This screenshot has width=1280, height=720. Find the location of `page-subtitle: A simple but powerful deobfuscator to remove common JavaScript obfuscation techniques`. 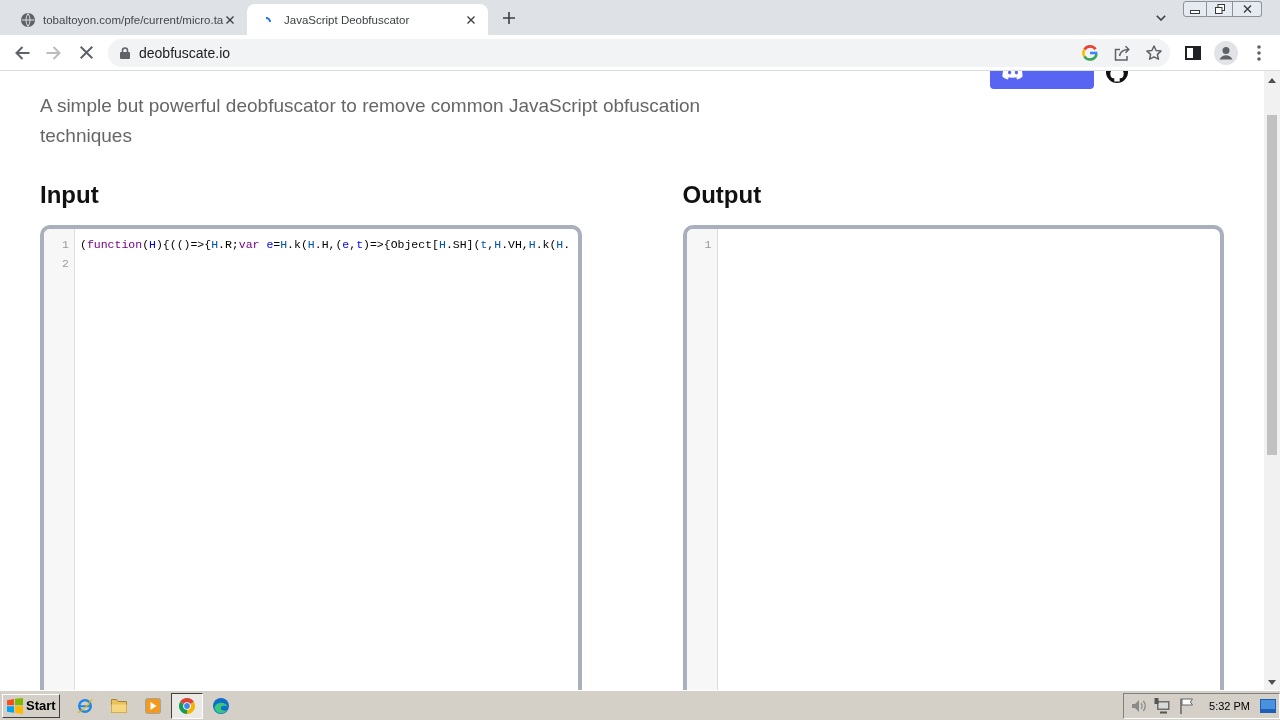

page-subtitle: A simple but powerful deobfuscator to remove common JavaScript obfuscation techniques is located at coordinates (371, 121).